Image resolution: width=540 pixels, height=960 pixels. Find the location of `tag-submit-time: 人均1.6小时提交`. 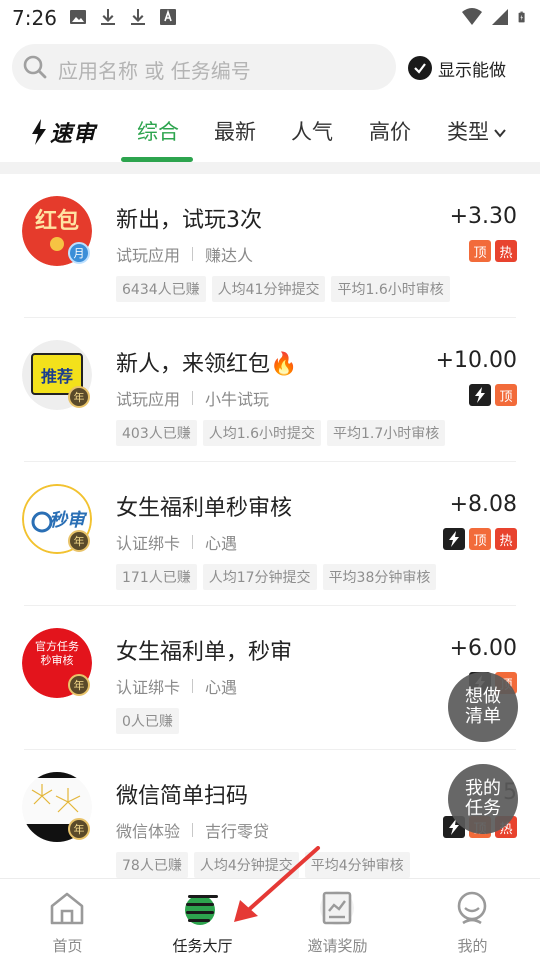

tag-submit-time: 人均1.6小时提交 is located at coordinates (261, 433).